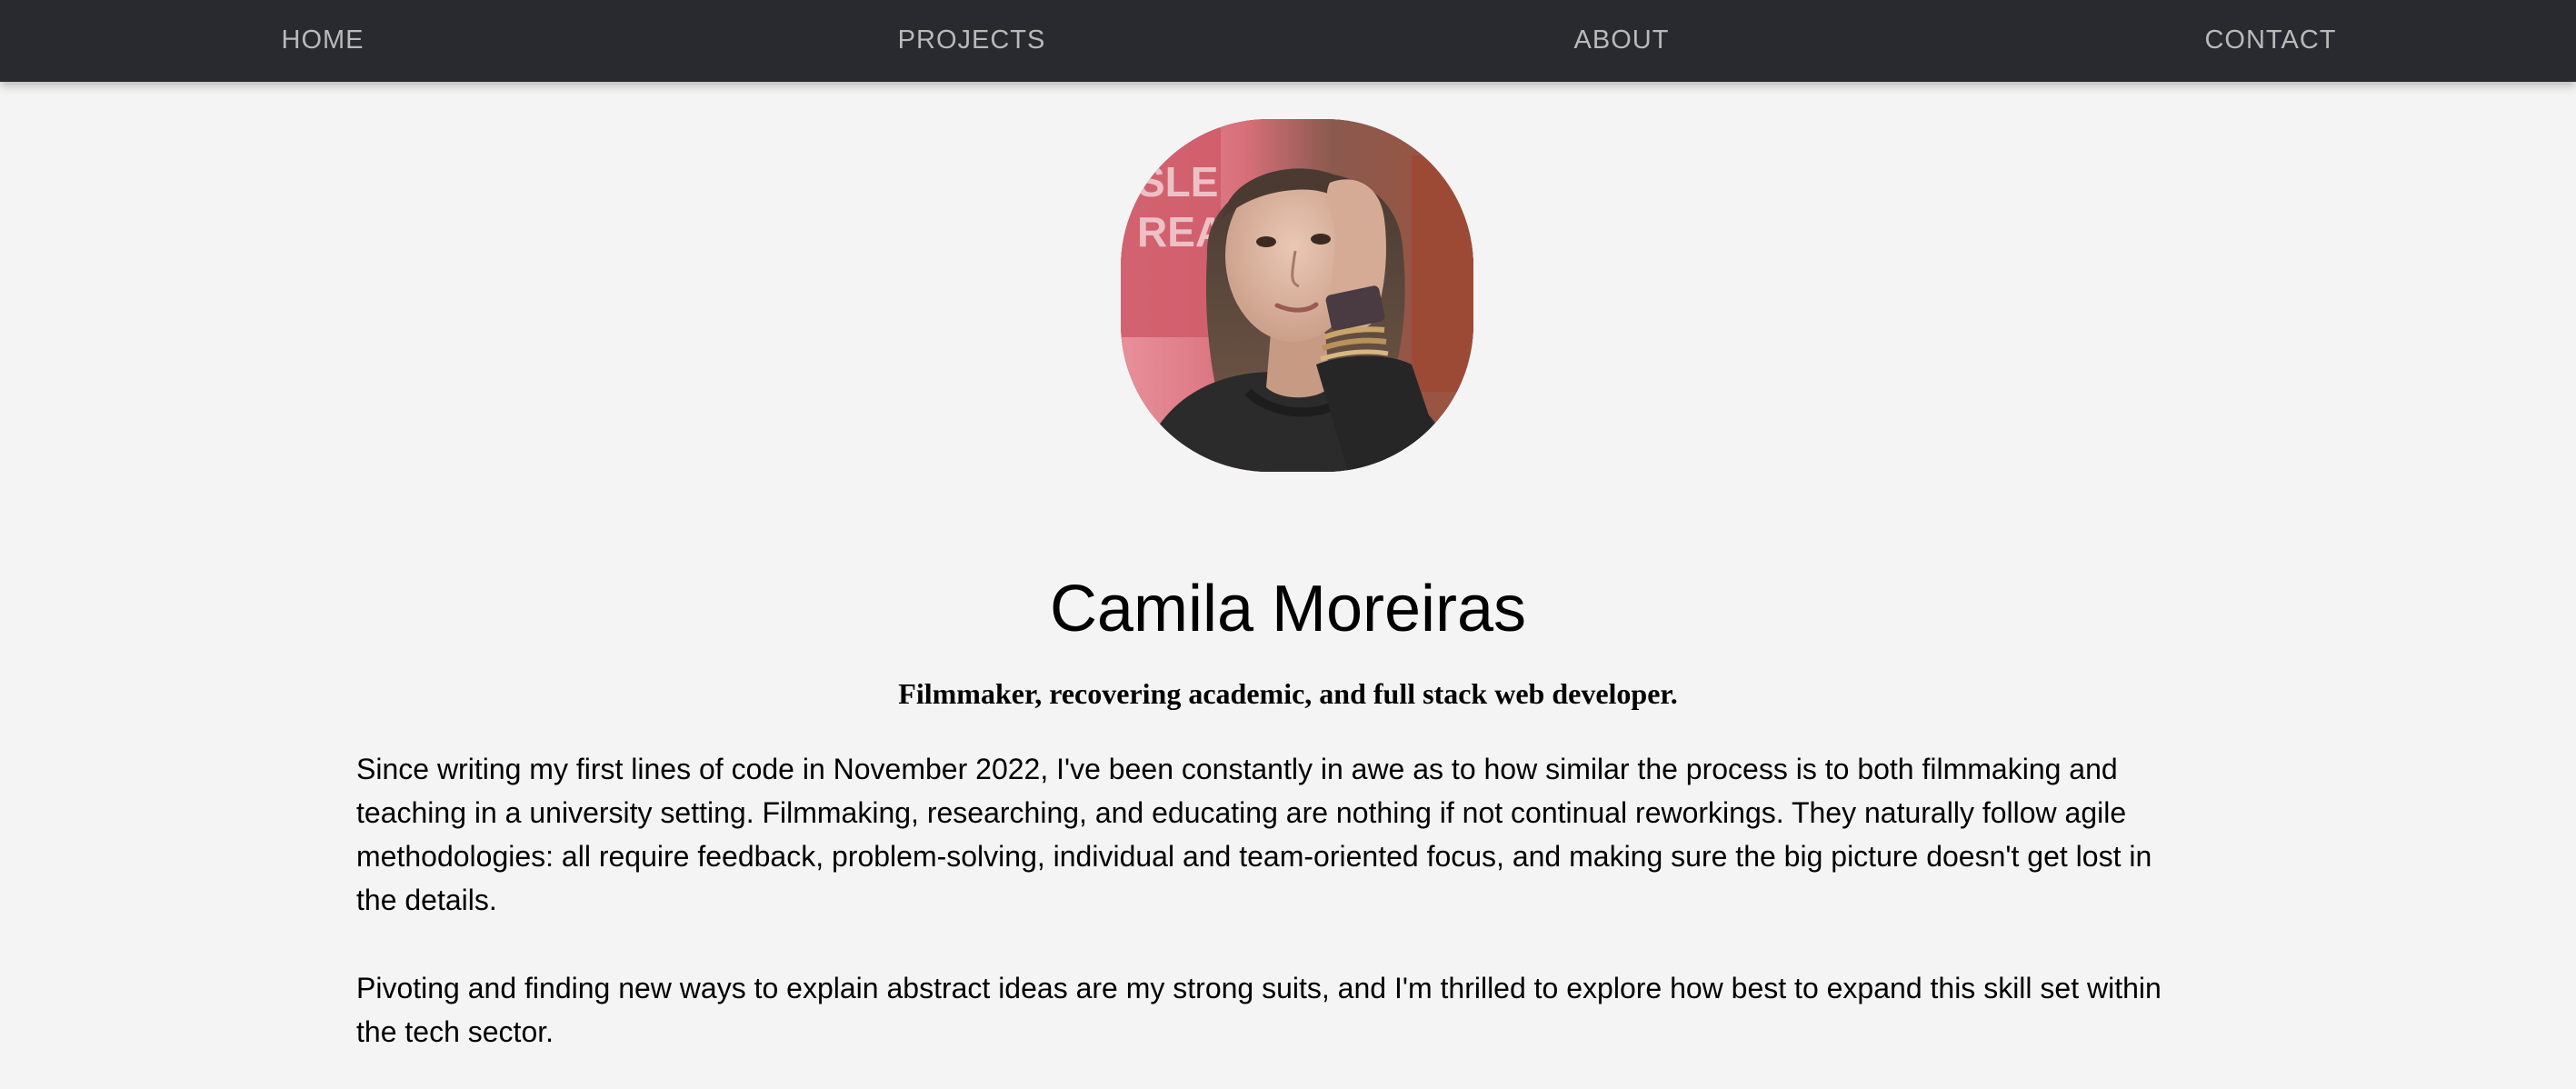 Image resolution: width=2576 pixels, height=1089 pixels. Describe the element at coordinates (1177, 181) in the screenshot. I see `svg-text: SLE` at that location.